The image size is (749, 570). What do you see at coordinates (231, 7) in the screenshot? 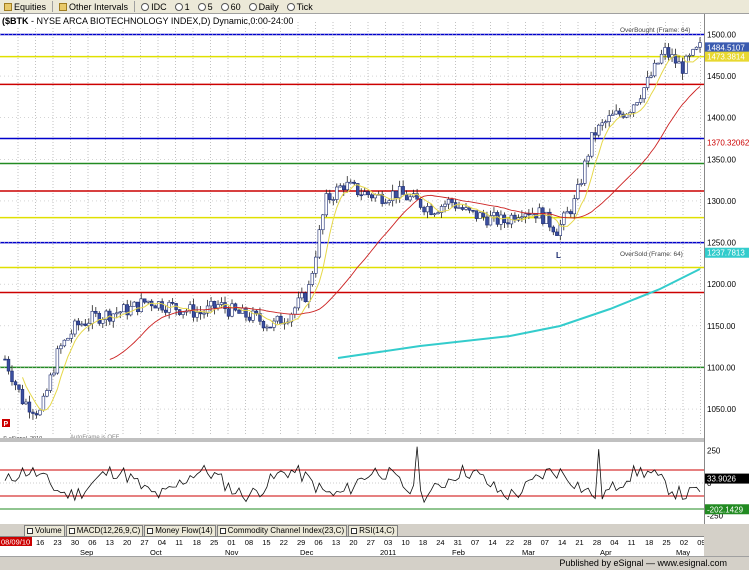
I see `interval-60-radio: 60` at bounding box center [231, 7].